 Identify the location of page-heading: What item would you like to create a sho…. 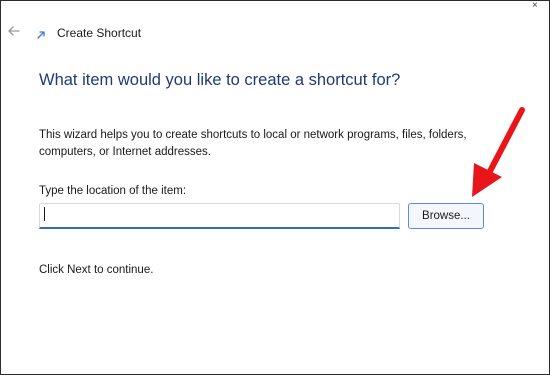
(220, 80).